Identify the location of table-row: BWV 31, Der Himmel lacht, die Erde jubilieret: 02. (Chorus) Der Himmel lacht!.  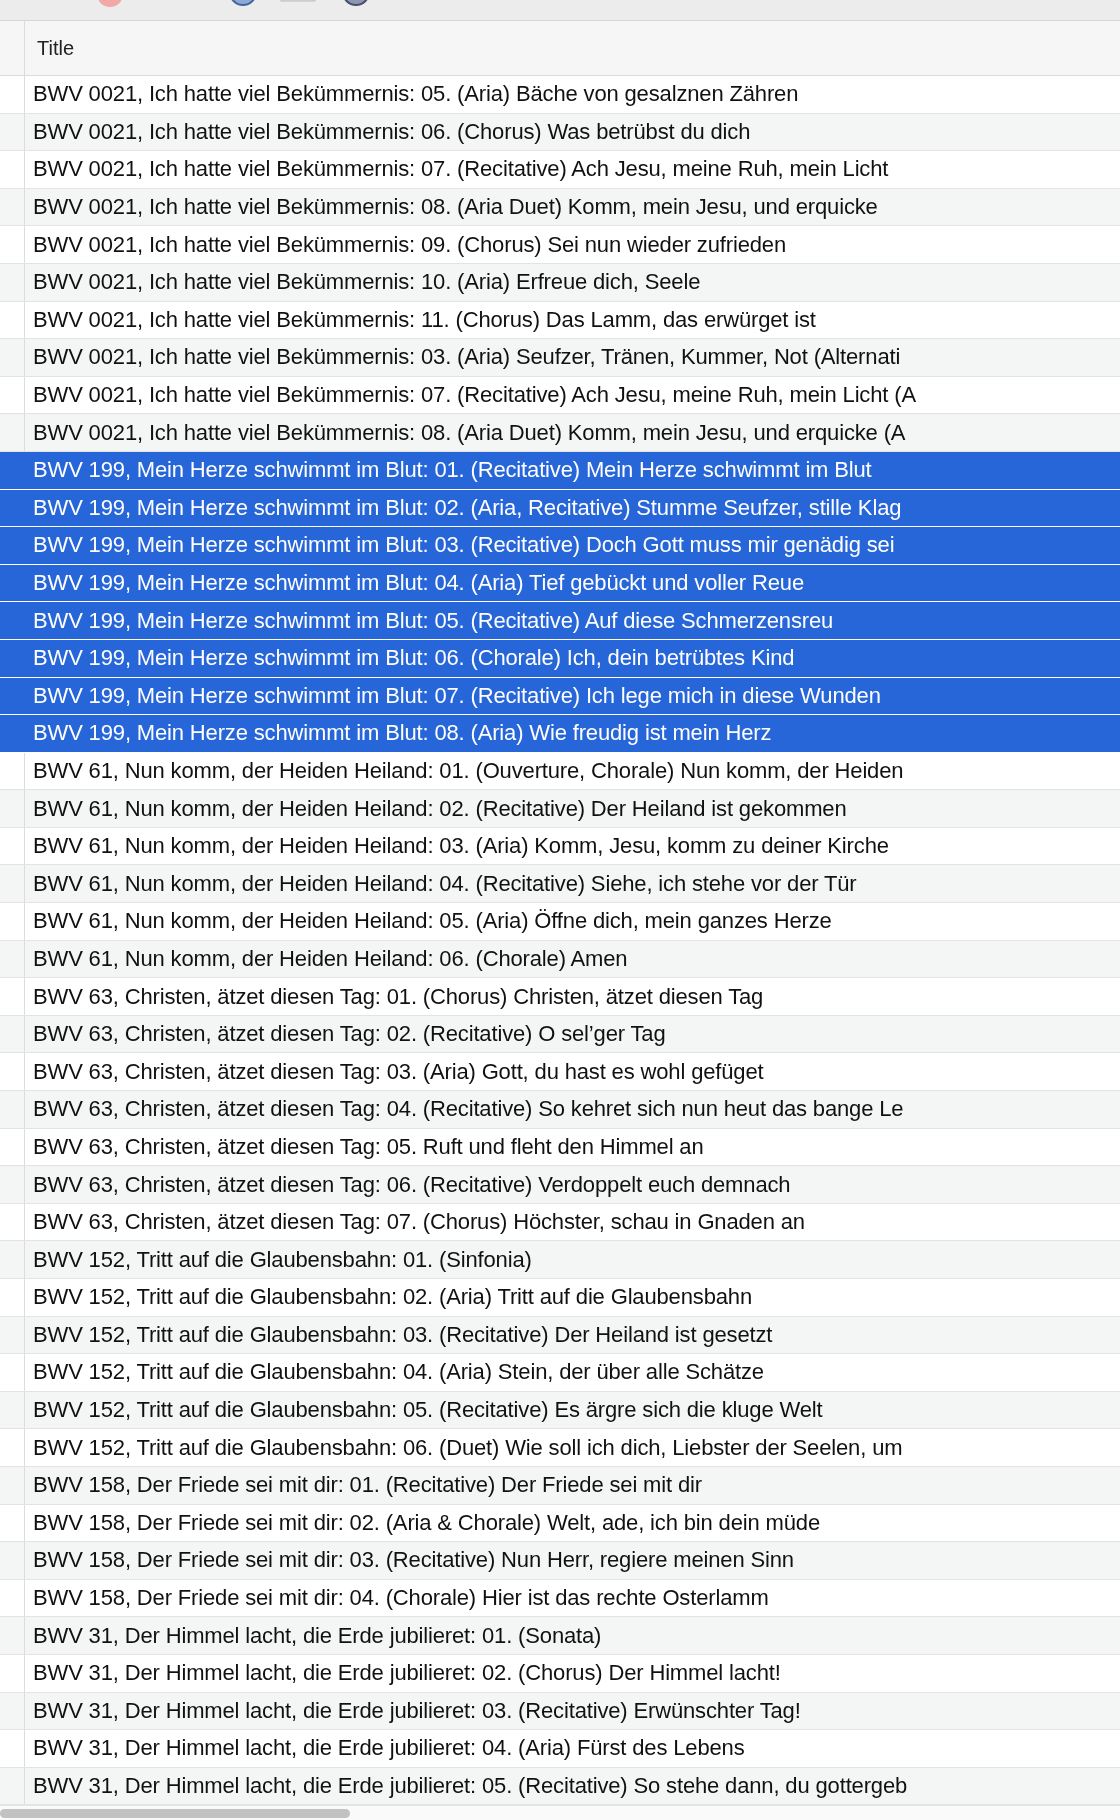
(560, 1673).